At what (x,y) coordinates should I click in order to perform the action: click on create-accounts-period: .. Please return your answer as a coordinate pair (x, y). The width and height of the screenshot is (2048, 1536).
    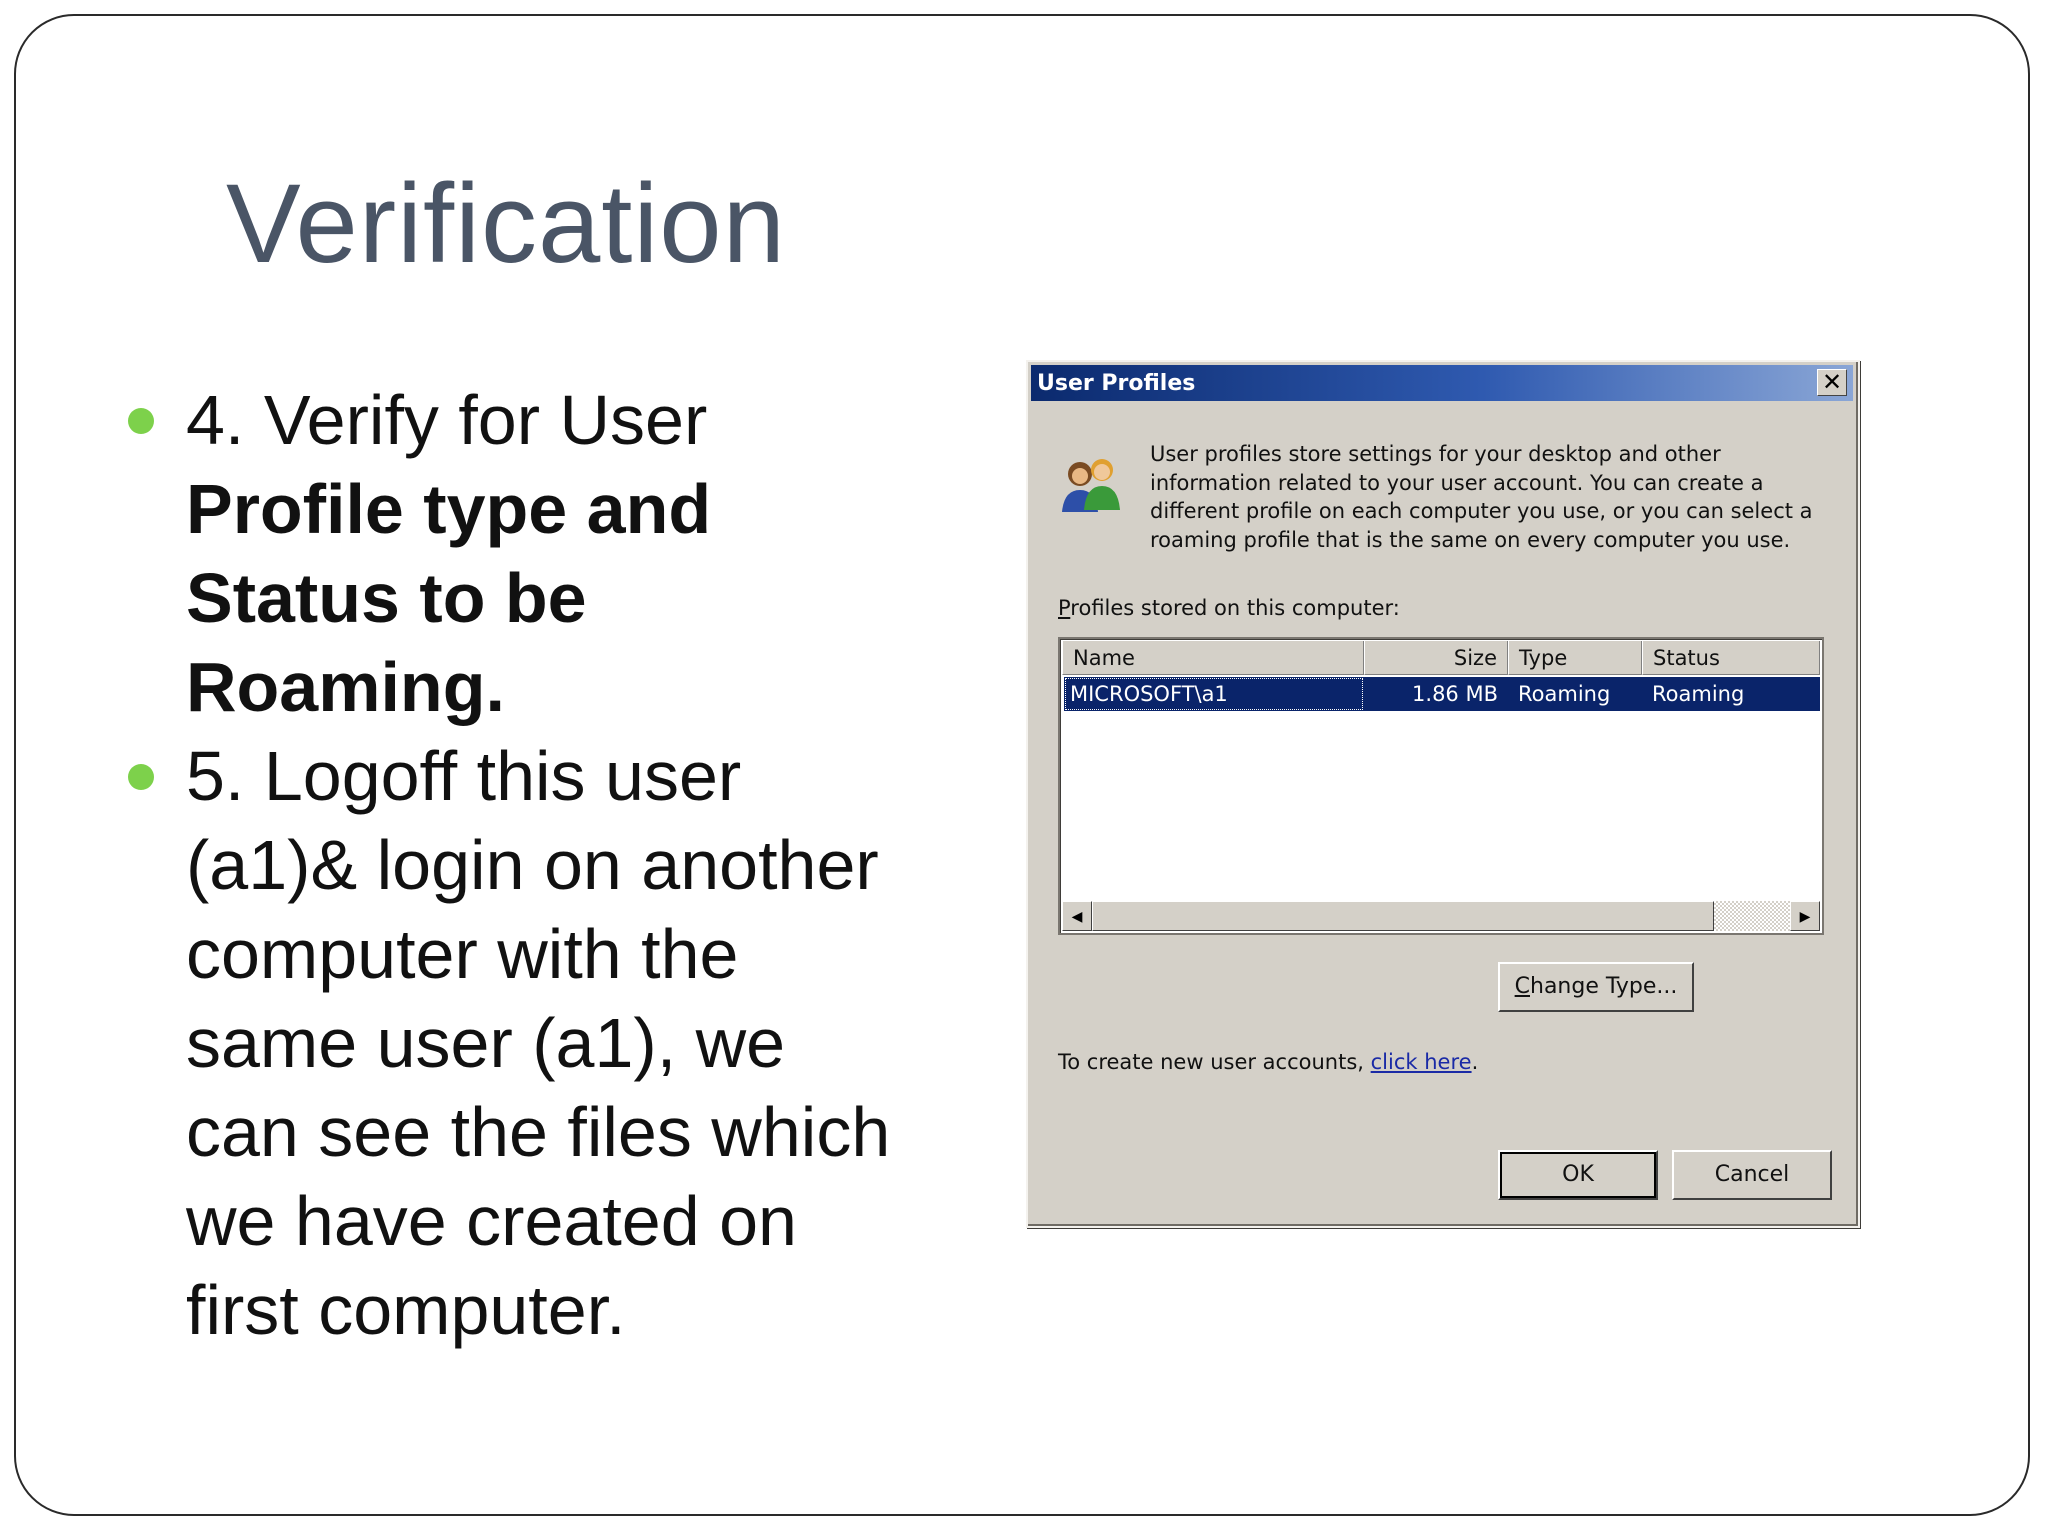
    Looking at the image, I should click on (1475, 1062).